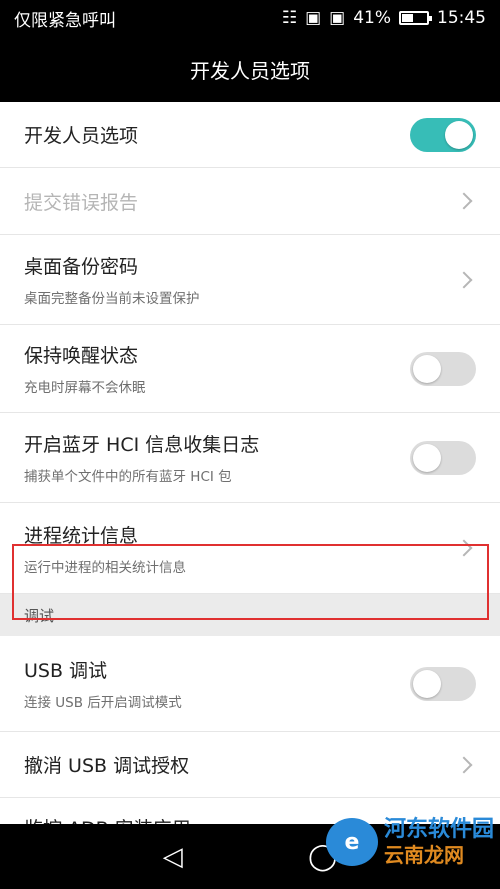 The width and height of the screenshot is (500, 889). What do you see at coordinates (250, 280) in the screenshot?
I see `backup-password-row: 桌面备份密码 桌面完整备份当前未设置保护` at bounding box center [250, 280].